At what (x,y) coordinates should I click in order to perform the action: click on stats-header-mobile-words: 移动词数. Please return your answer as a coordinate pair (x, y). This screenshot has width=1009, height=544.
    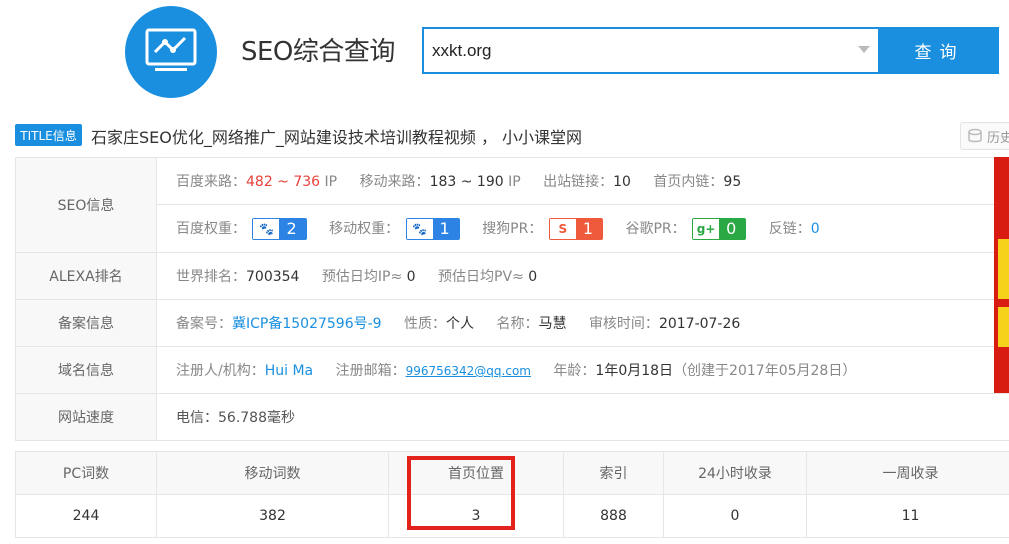
    Looking at the image, I should click on (272, 473).